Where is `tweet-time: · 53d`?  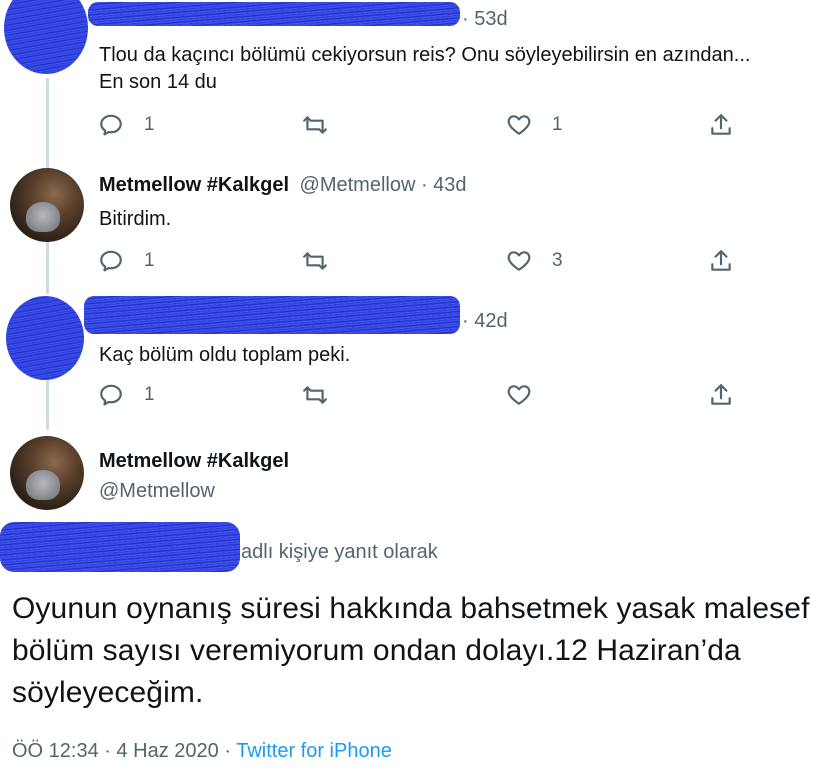 tweet-time: · 53d is located at coordinates (485, 19).